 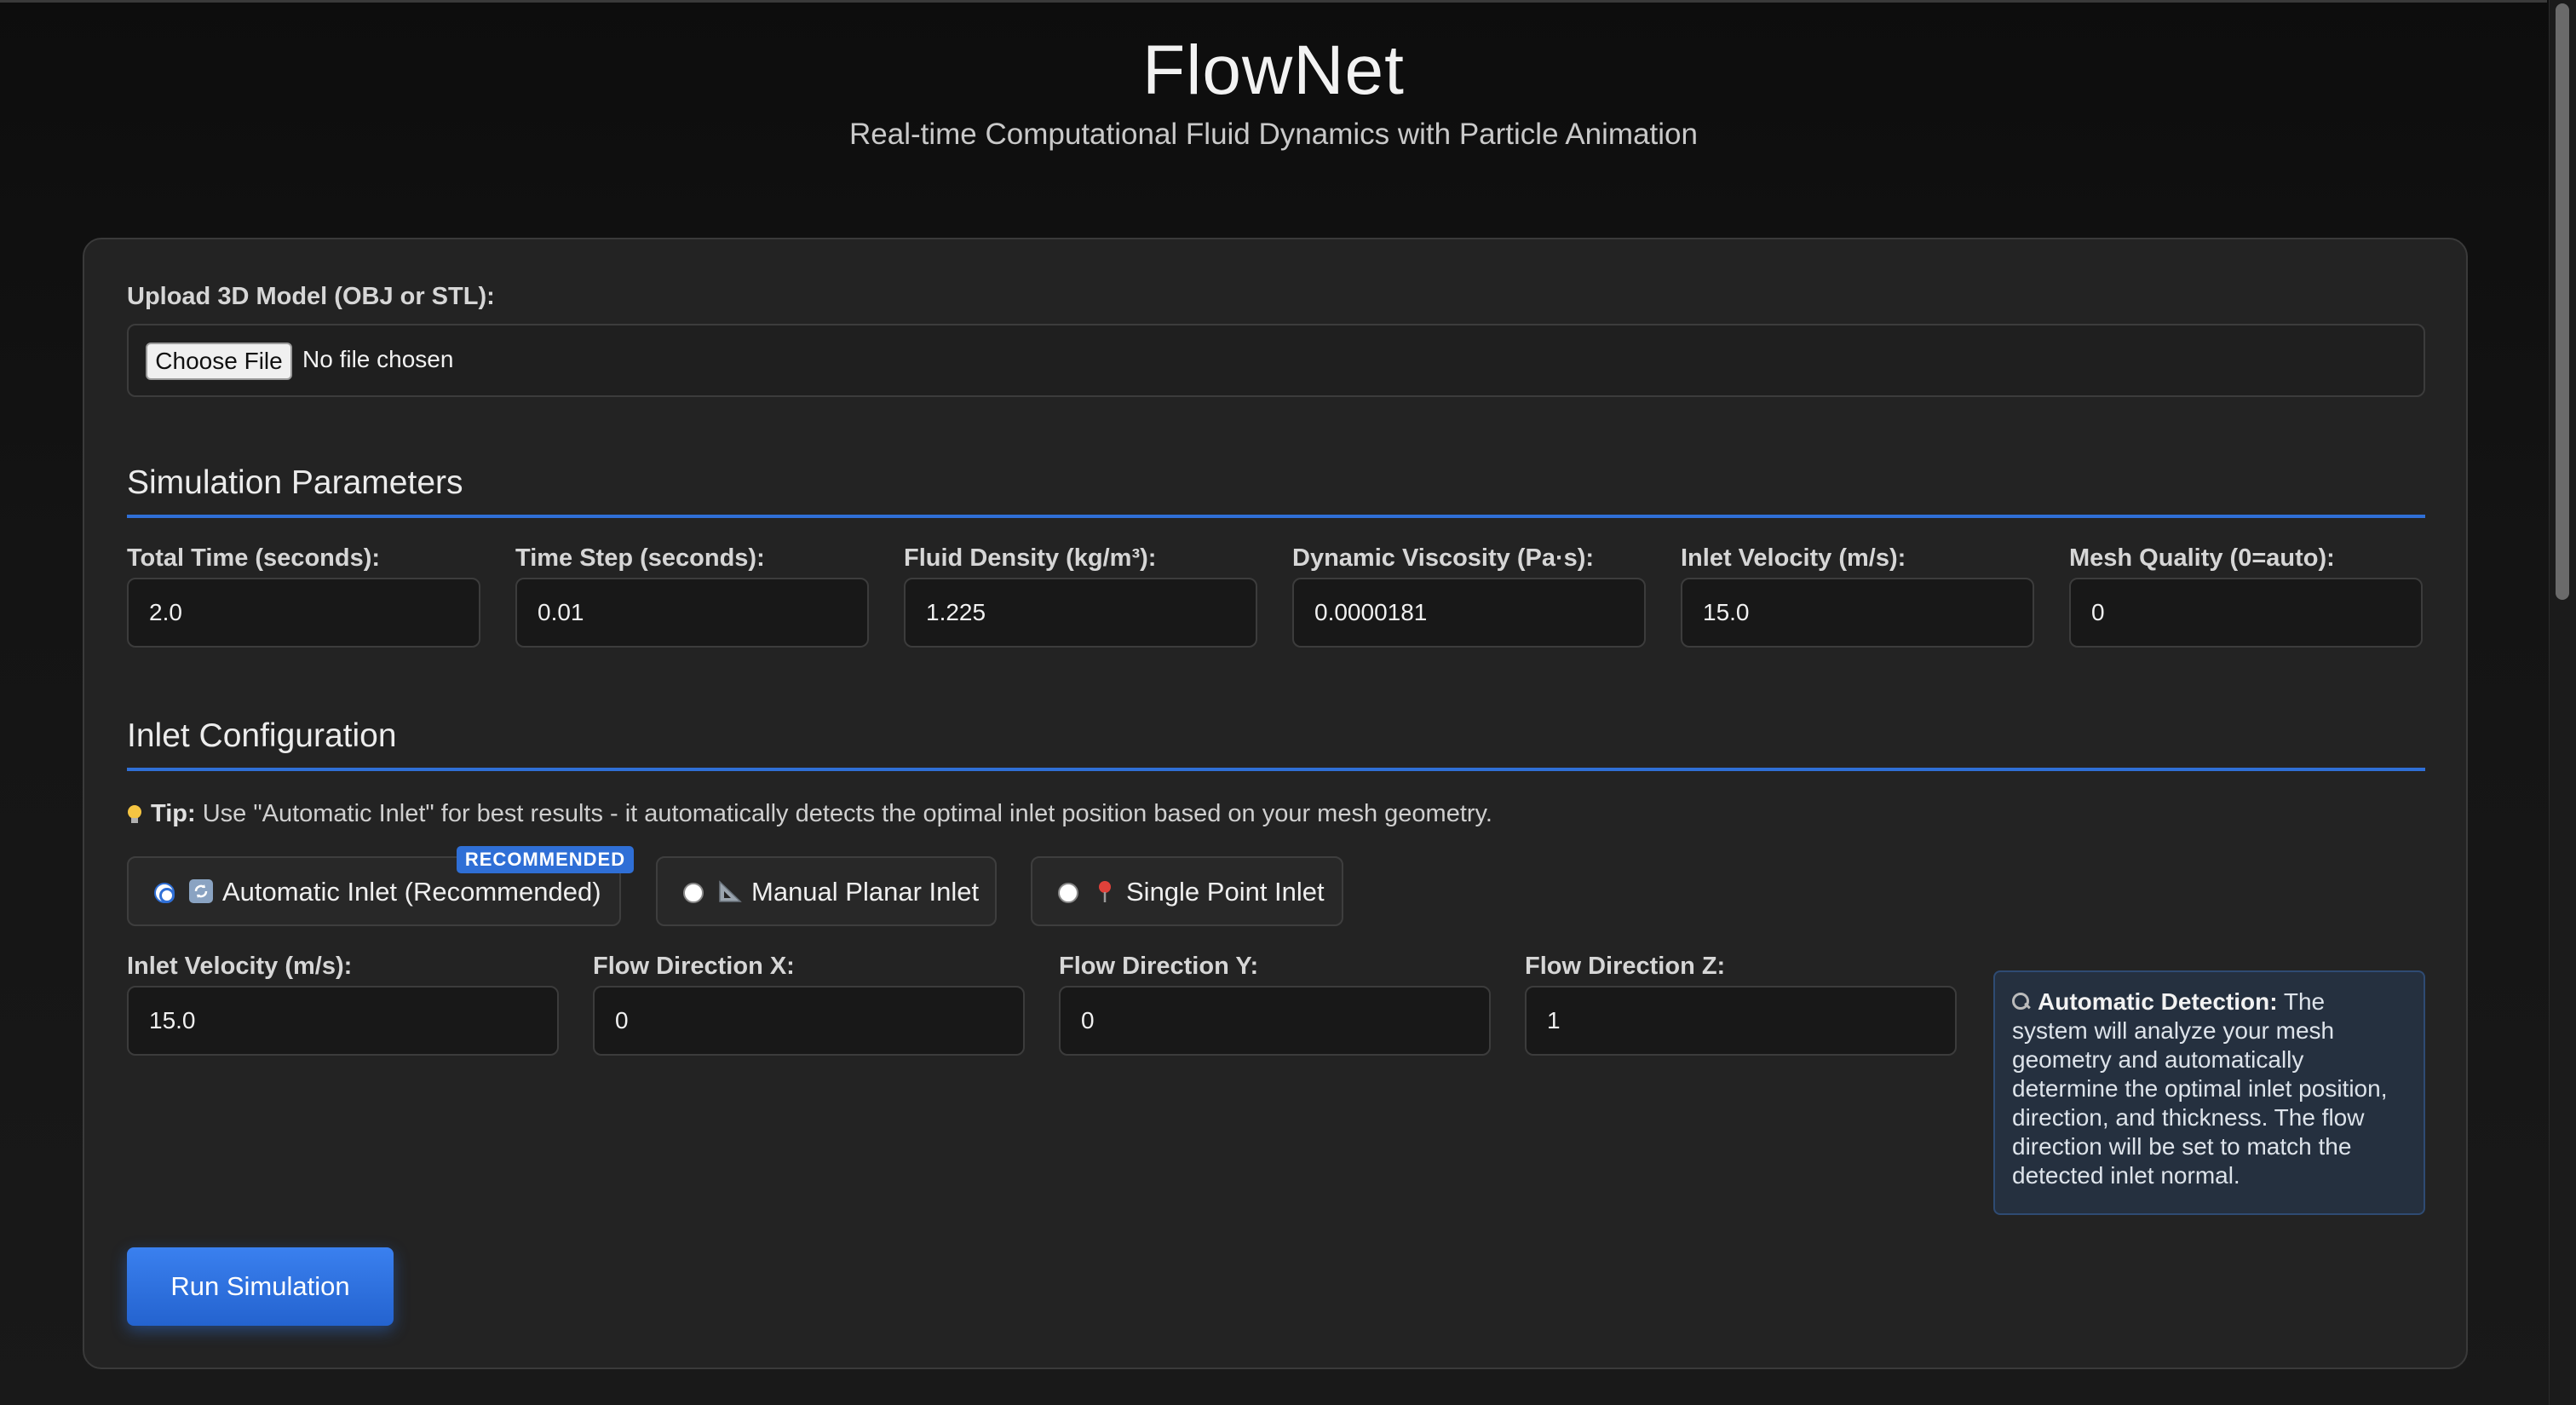 I want to click on scrollbar-thumb, so click(x=2563, y=301).